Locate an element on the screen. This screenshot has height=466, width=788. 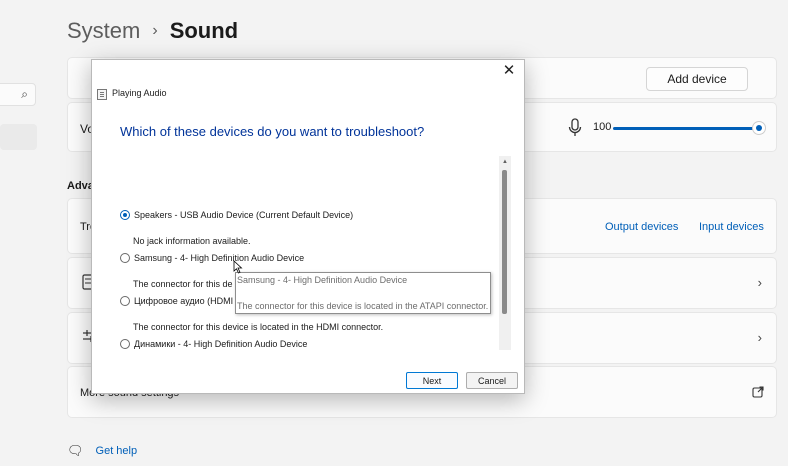
device-option-description: No jack information available. is located at coordinates (192, 241).